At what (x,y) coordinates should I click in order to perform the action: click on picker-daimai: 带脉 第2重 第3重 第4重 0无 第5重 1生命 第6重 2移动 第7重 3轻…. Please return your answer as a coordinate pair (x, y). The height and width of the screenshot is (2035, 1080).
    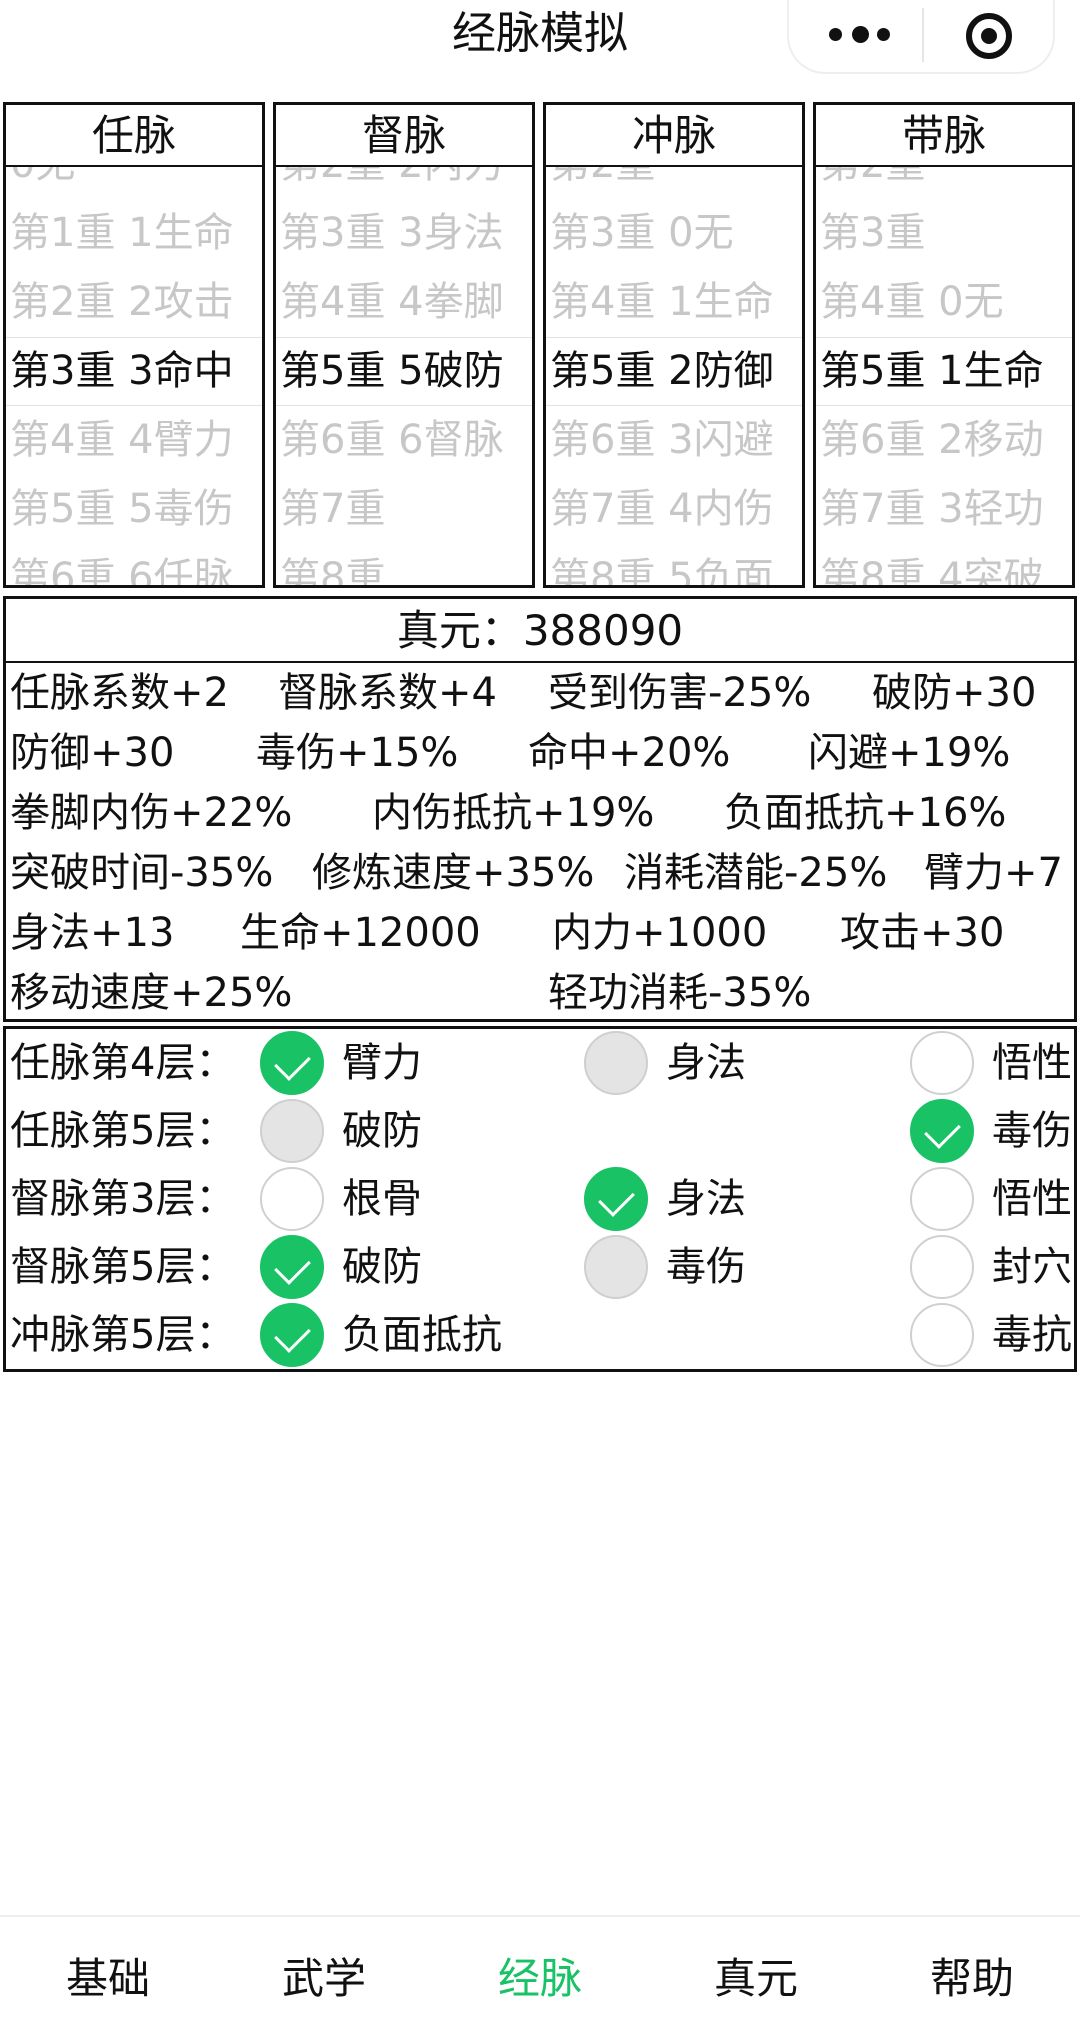
    Looking at the image, I should click on (944, 345).